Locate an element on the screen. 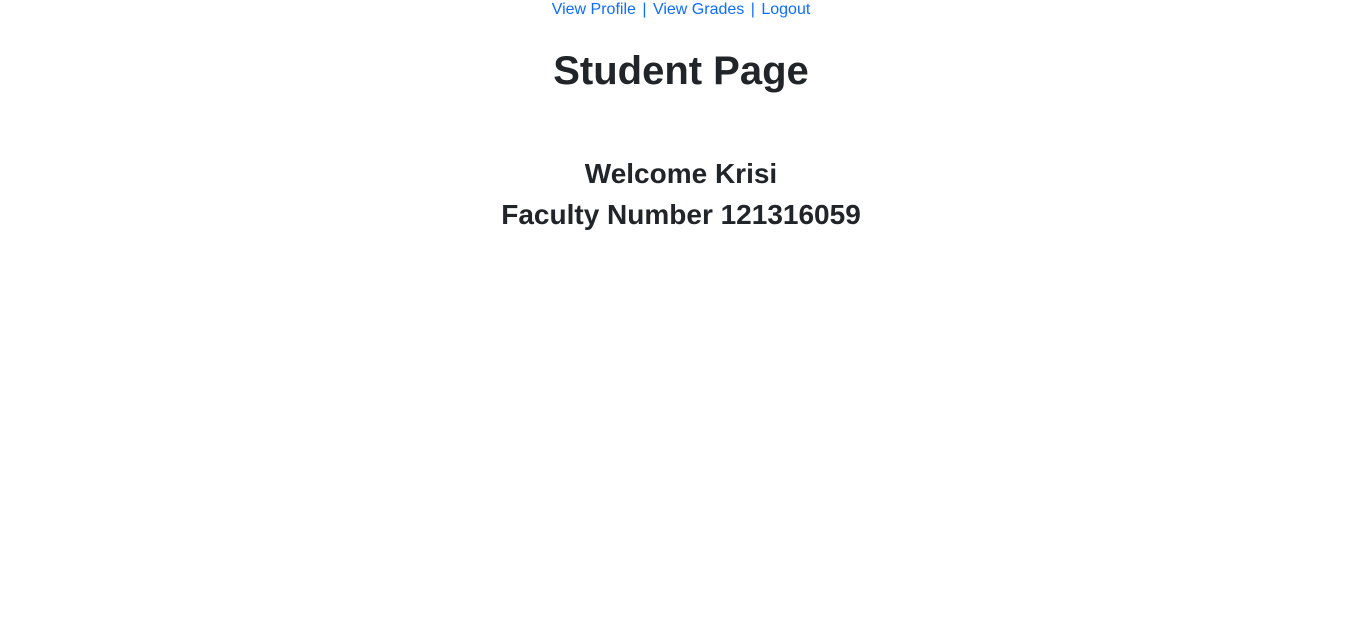 Image resolution: width=1362 pixels, height=628 pixels. welcome-block: Welcome Krisi Faculty Number 121316059 is located at coordinates (681, 194).